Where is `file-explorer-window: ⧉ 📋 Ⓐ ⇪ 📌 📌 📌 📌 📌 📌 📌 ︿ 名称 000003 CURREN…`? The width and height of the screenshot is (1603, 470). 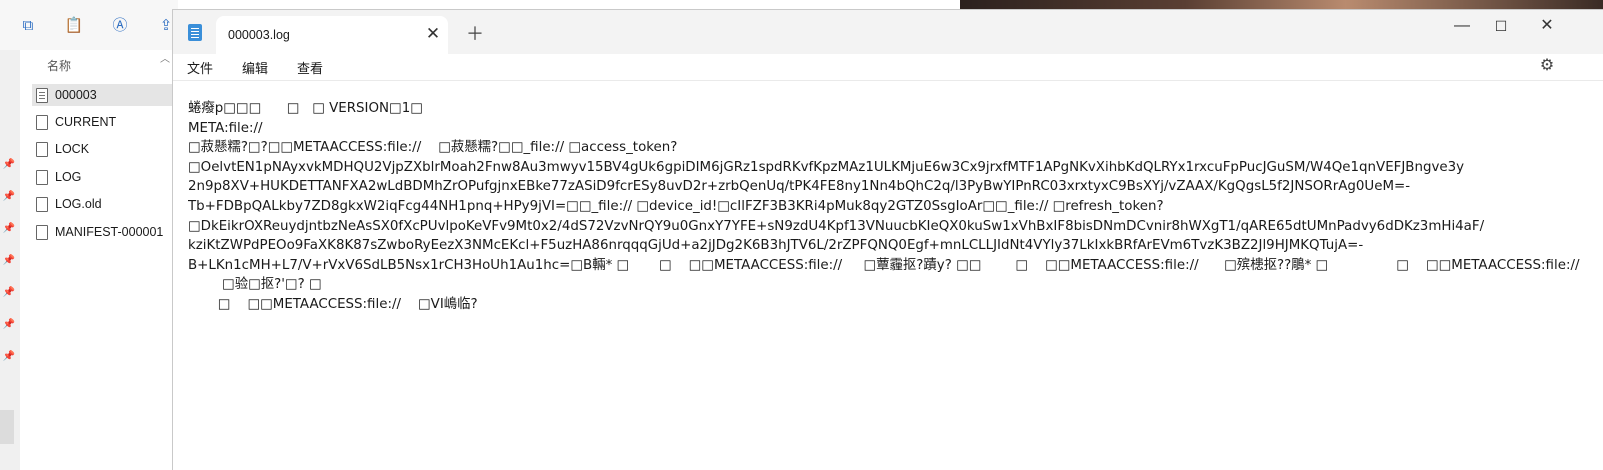
file-explorer-window: ⧉ 📋 Ⓐ ⇪ 📌 📌 📌 📌 📌 📌 📌 ︿ 名称 000003 CURREN… is located at coordinates (89, 235).